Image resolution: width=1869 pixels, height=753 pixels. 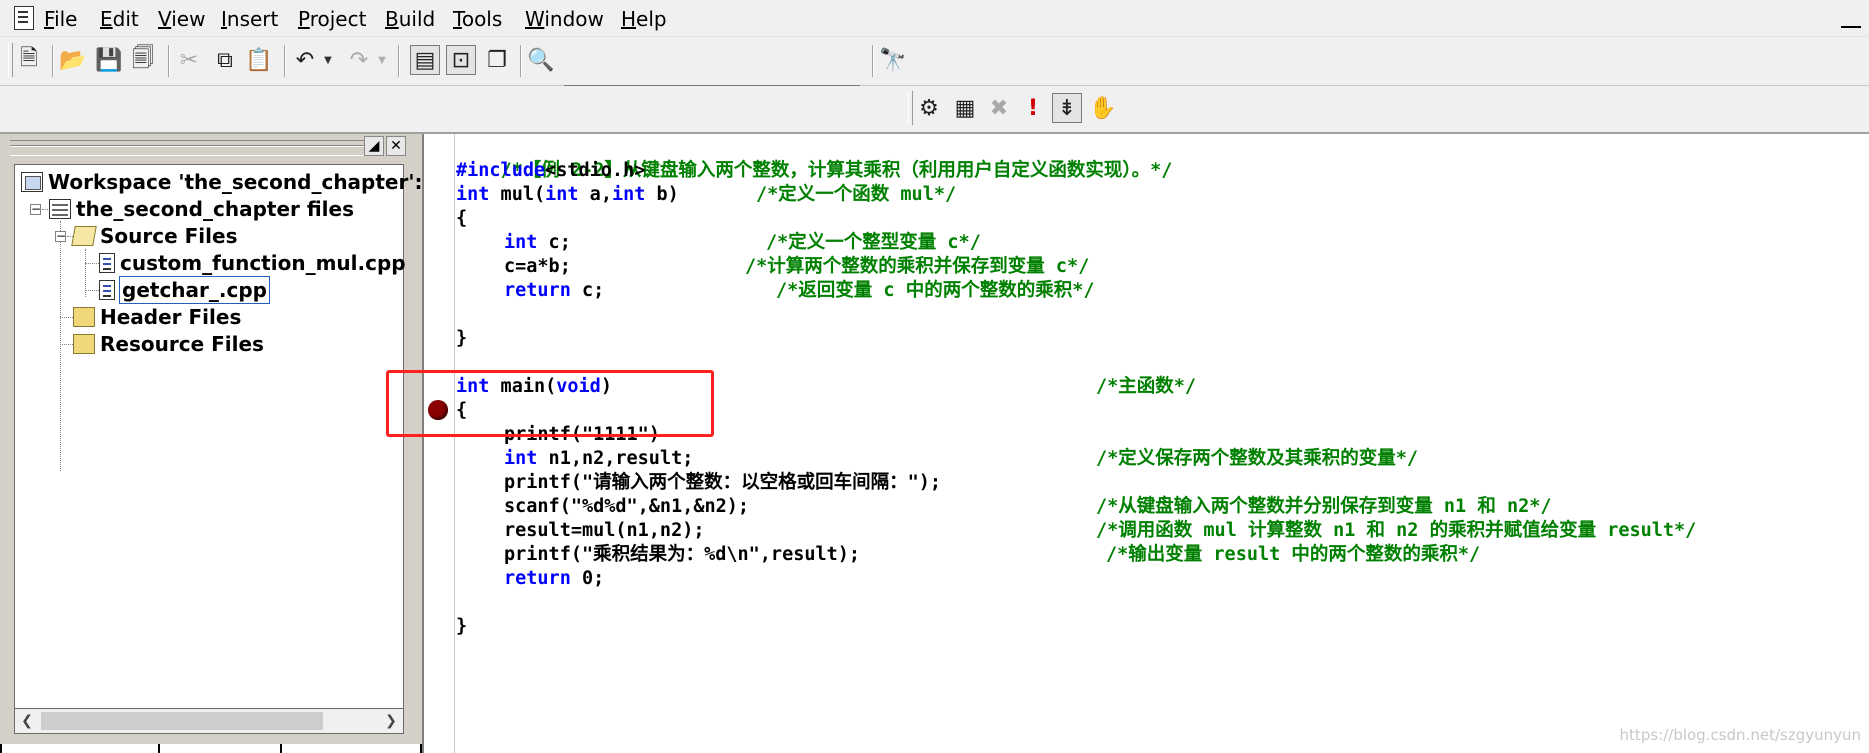 What do you see at coordinates (644, 19) in the screenshot?
I see `menu-help: Help` at bounding box center [644, 19].